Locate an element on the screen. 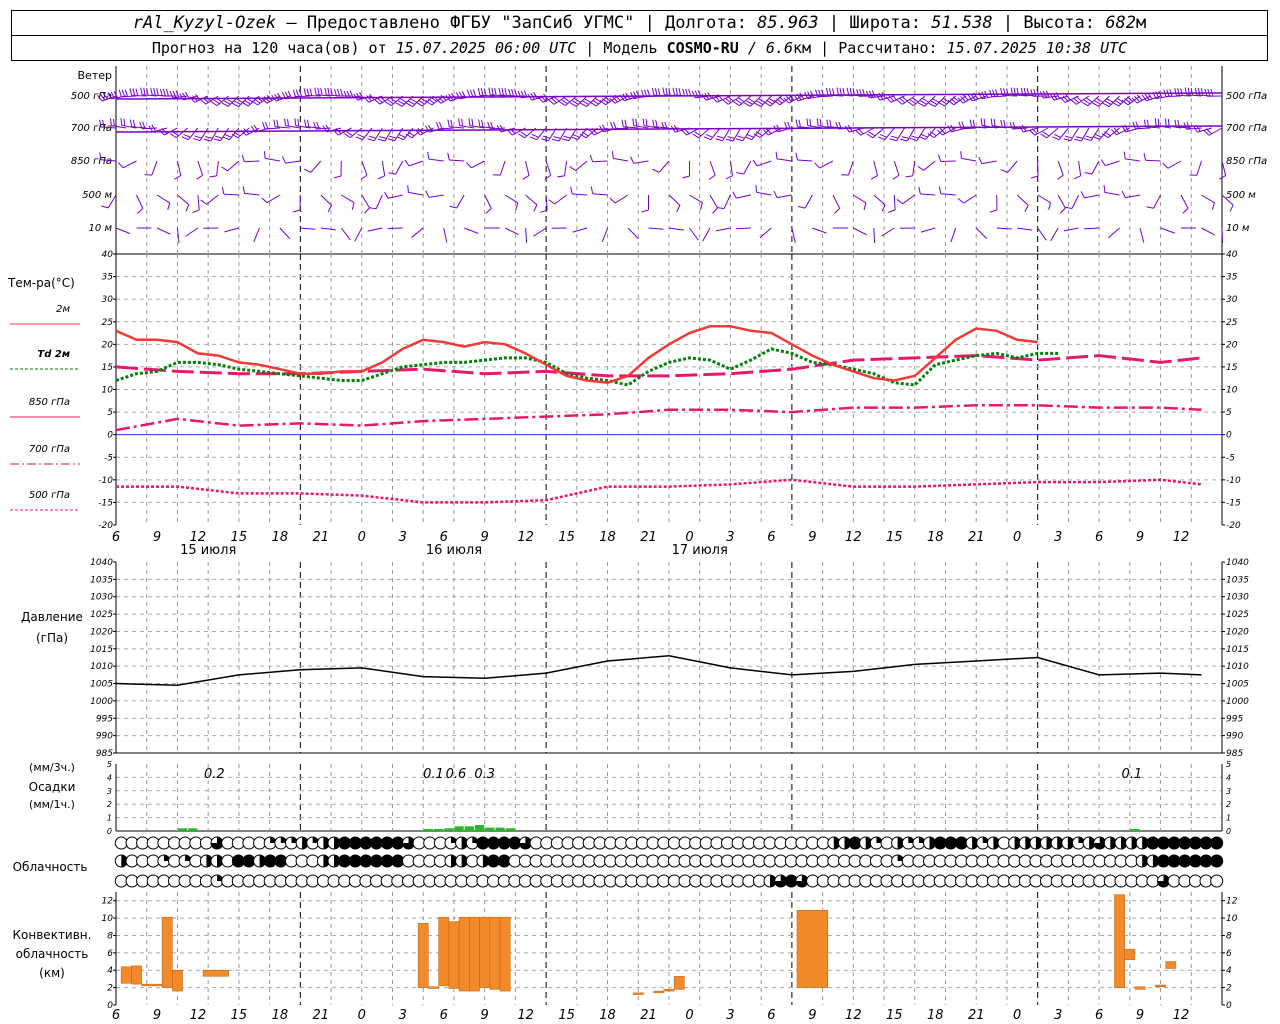  temperature-tick-label-right: 40 is located at coordinates (1232, 255).